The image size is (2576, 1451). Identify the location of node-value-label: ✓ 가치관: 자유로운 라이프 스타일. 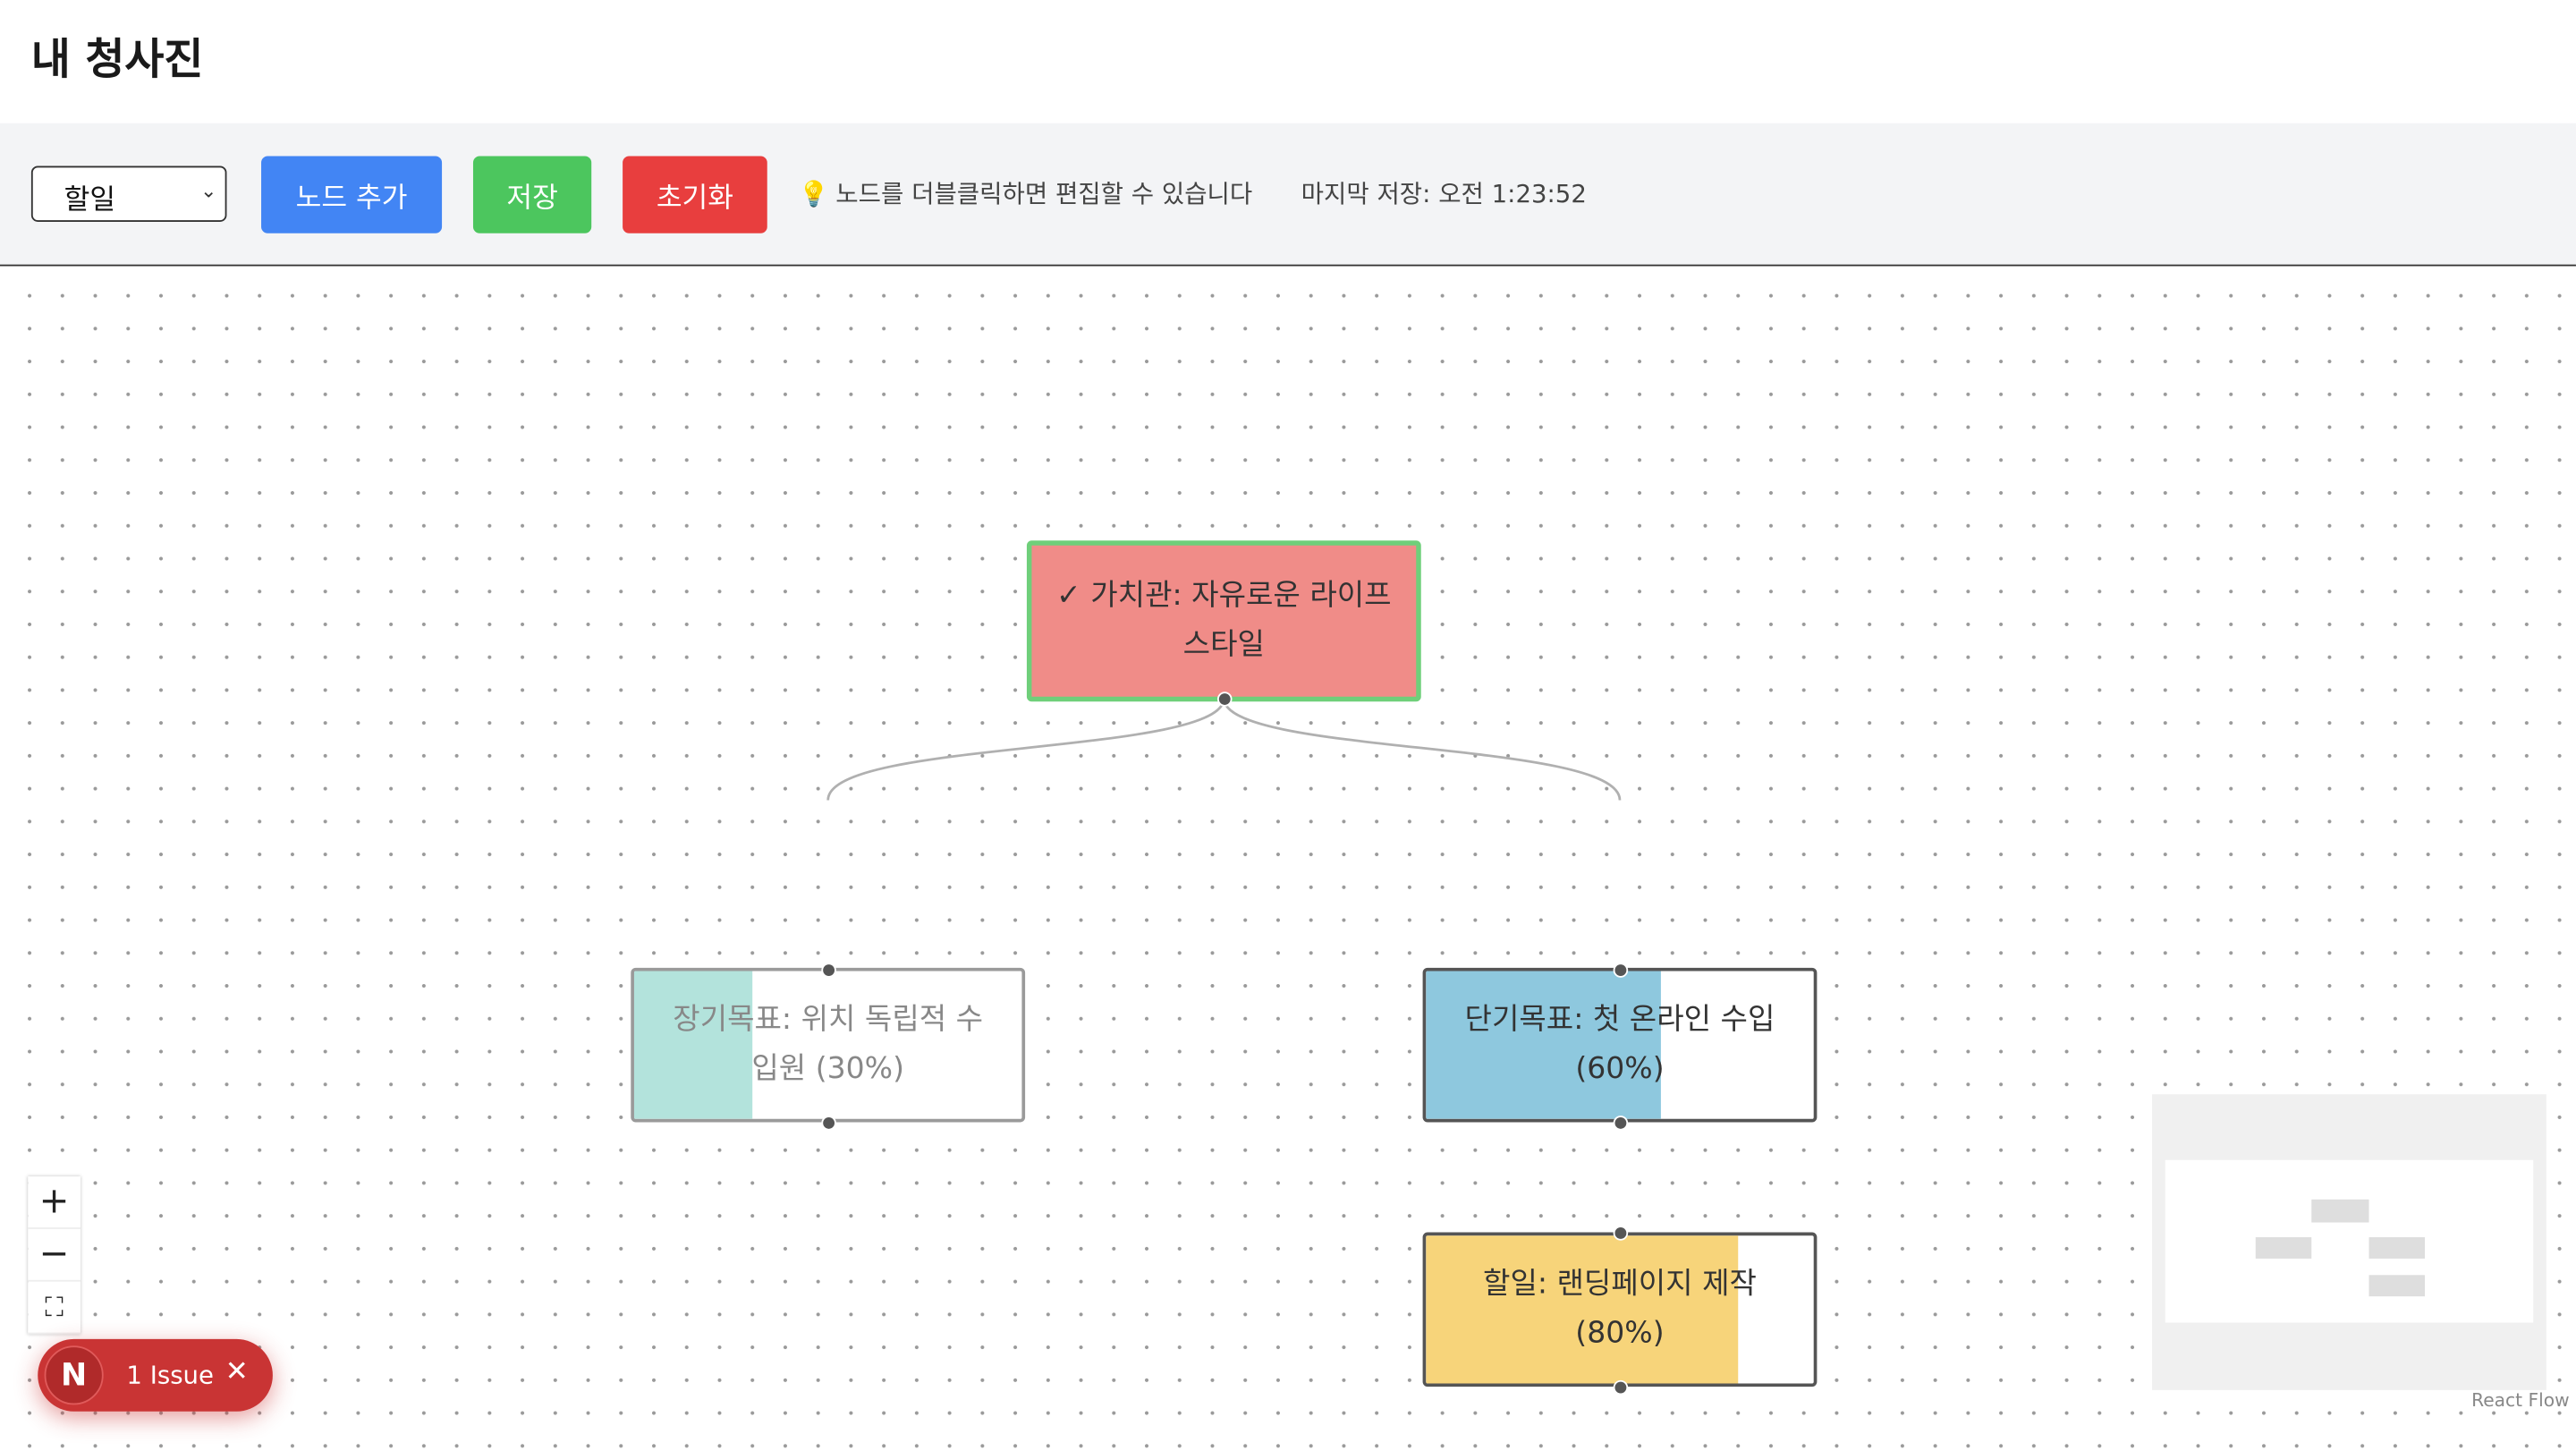
(1224, 621).